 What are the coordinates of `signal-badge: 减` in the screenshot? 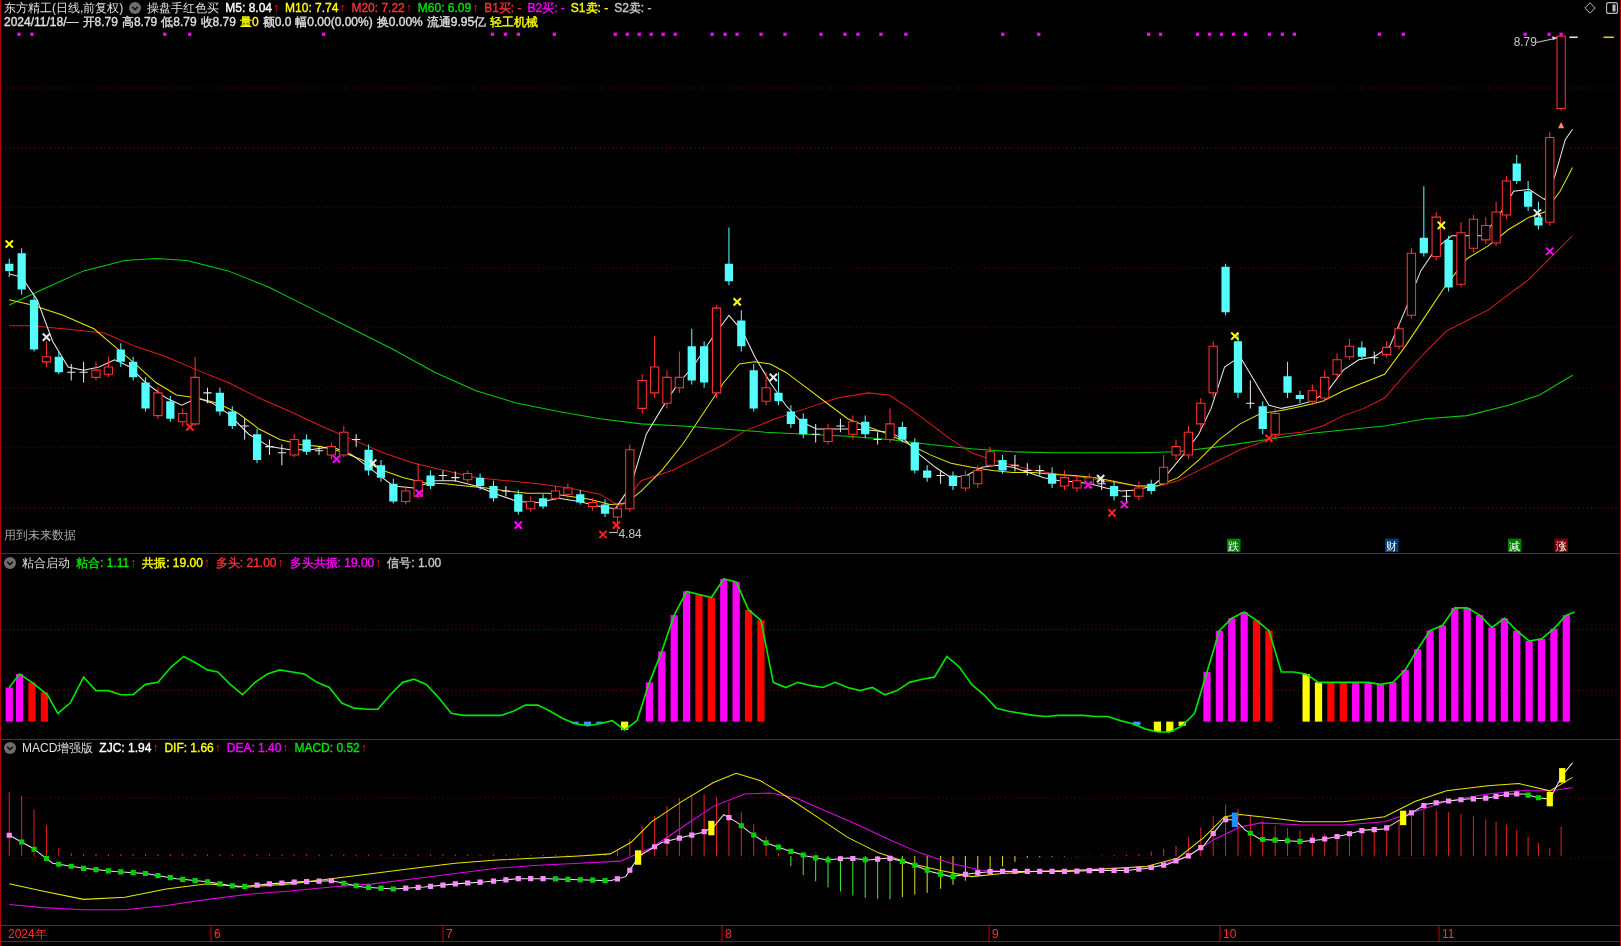 It's located at (1514, 545).